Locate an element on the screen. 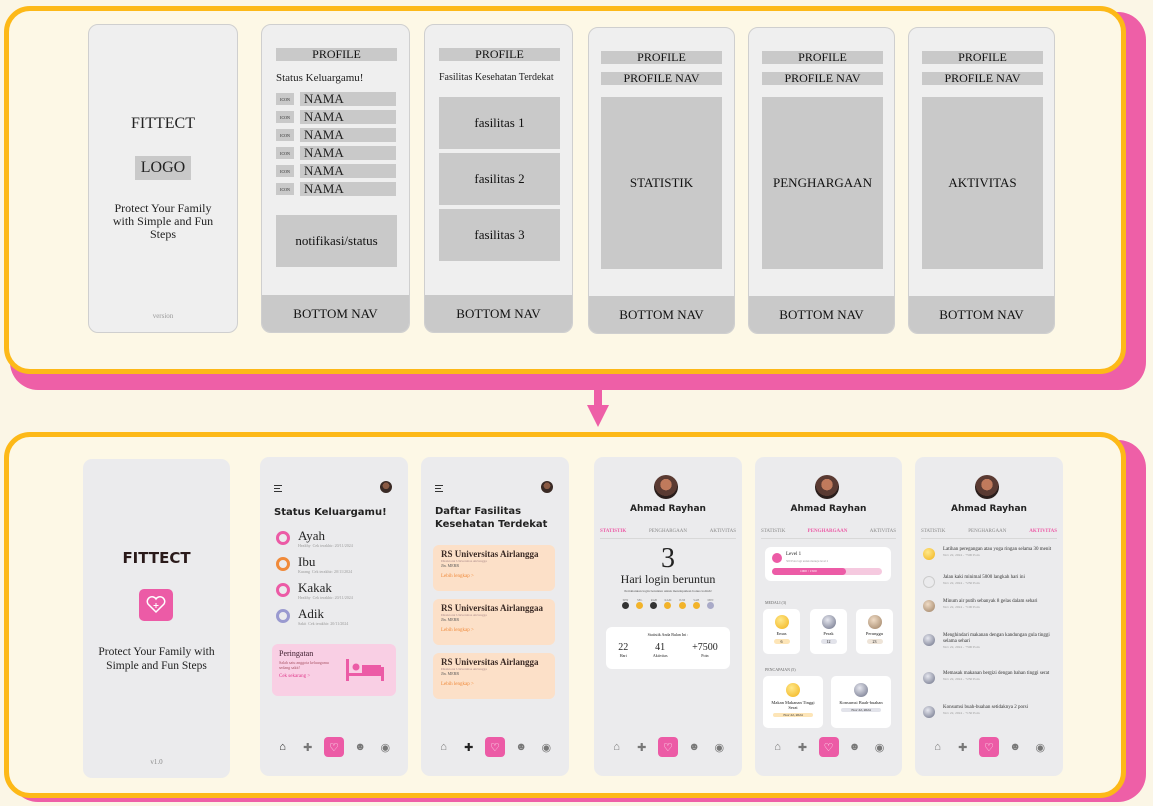  family-member: Kakak Healthy Cek terakhir: 20/11/2024 is located at coordinates (314, 590).